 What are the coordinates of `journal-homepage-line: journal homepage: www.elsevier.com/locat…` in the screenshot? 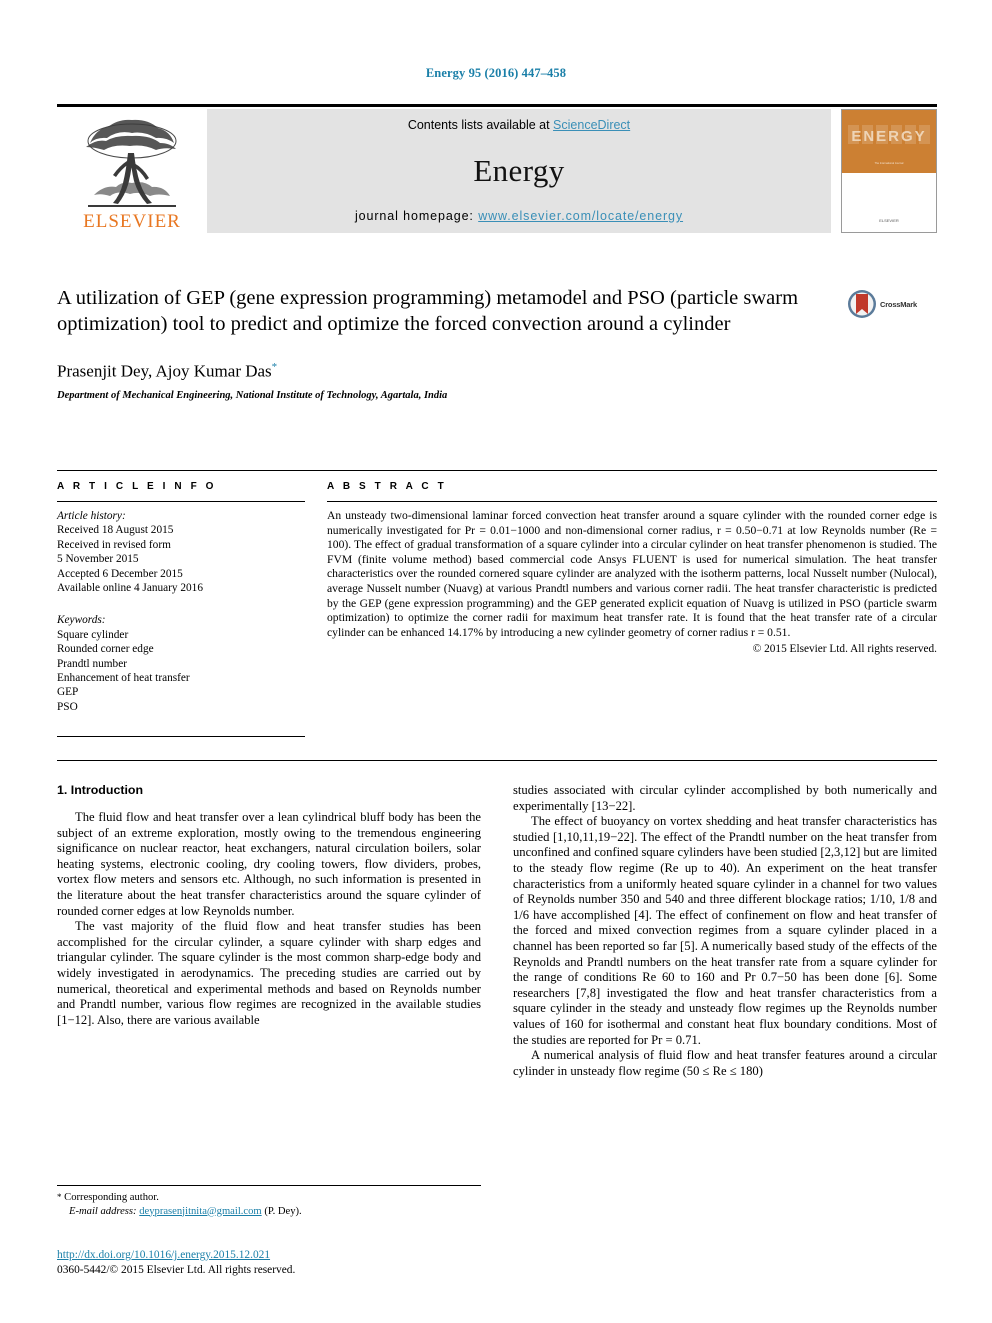 It's located at (519, 216).